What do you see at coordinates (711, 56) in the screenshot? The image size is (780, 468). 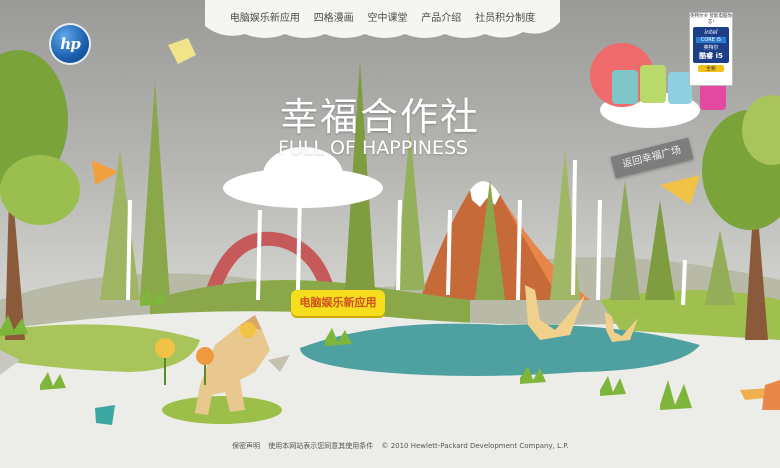 I see `intel-cn-core: 酷睿 i5` at bounding box center [711, 56].